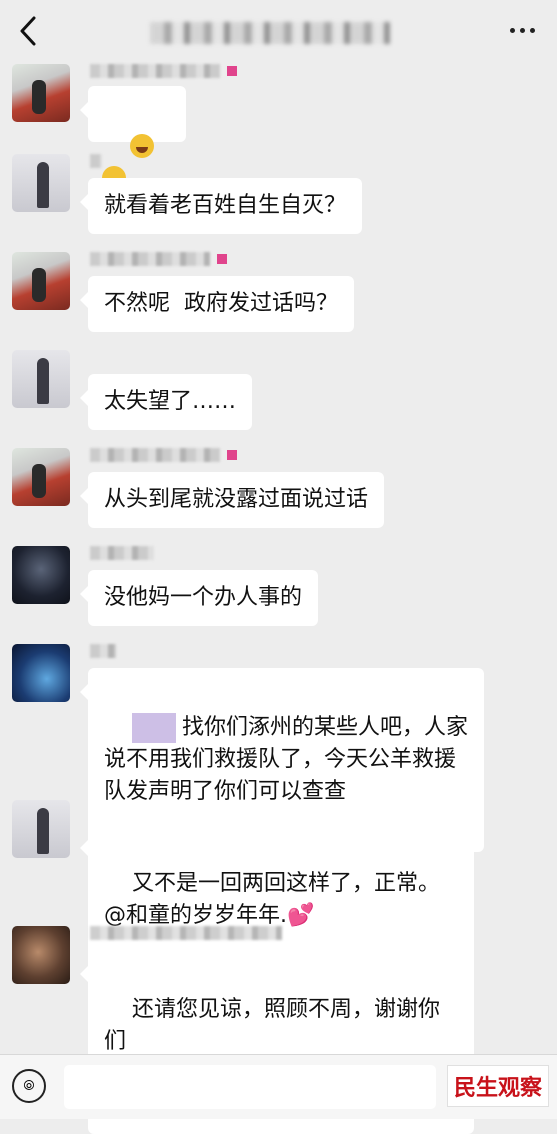 This screenshot has height=1134, width=557. What do you see at coordinates (141, 146) in the screenshot?
I see `laughing-emoji-icon` at bounding box center [141, 146].